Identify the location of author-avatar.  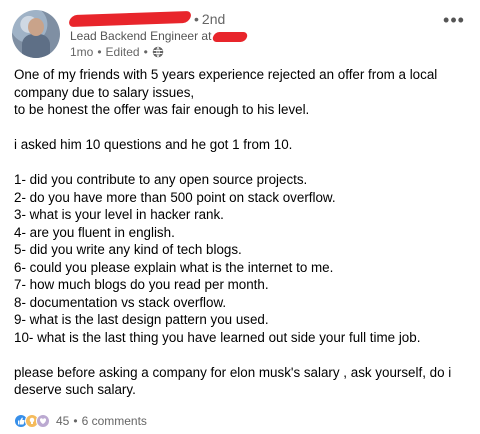
(36, 34).